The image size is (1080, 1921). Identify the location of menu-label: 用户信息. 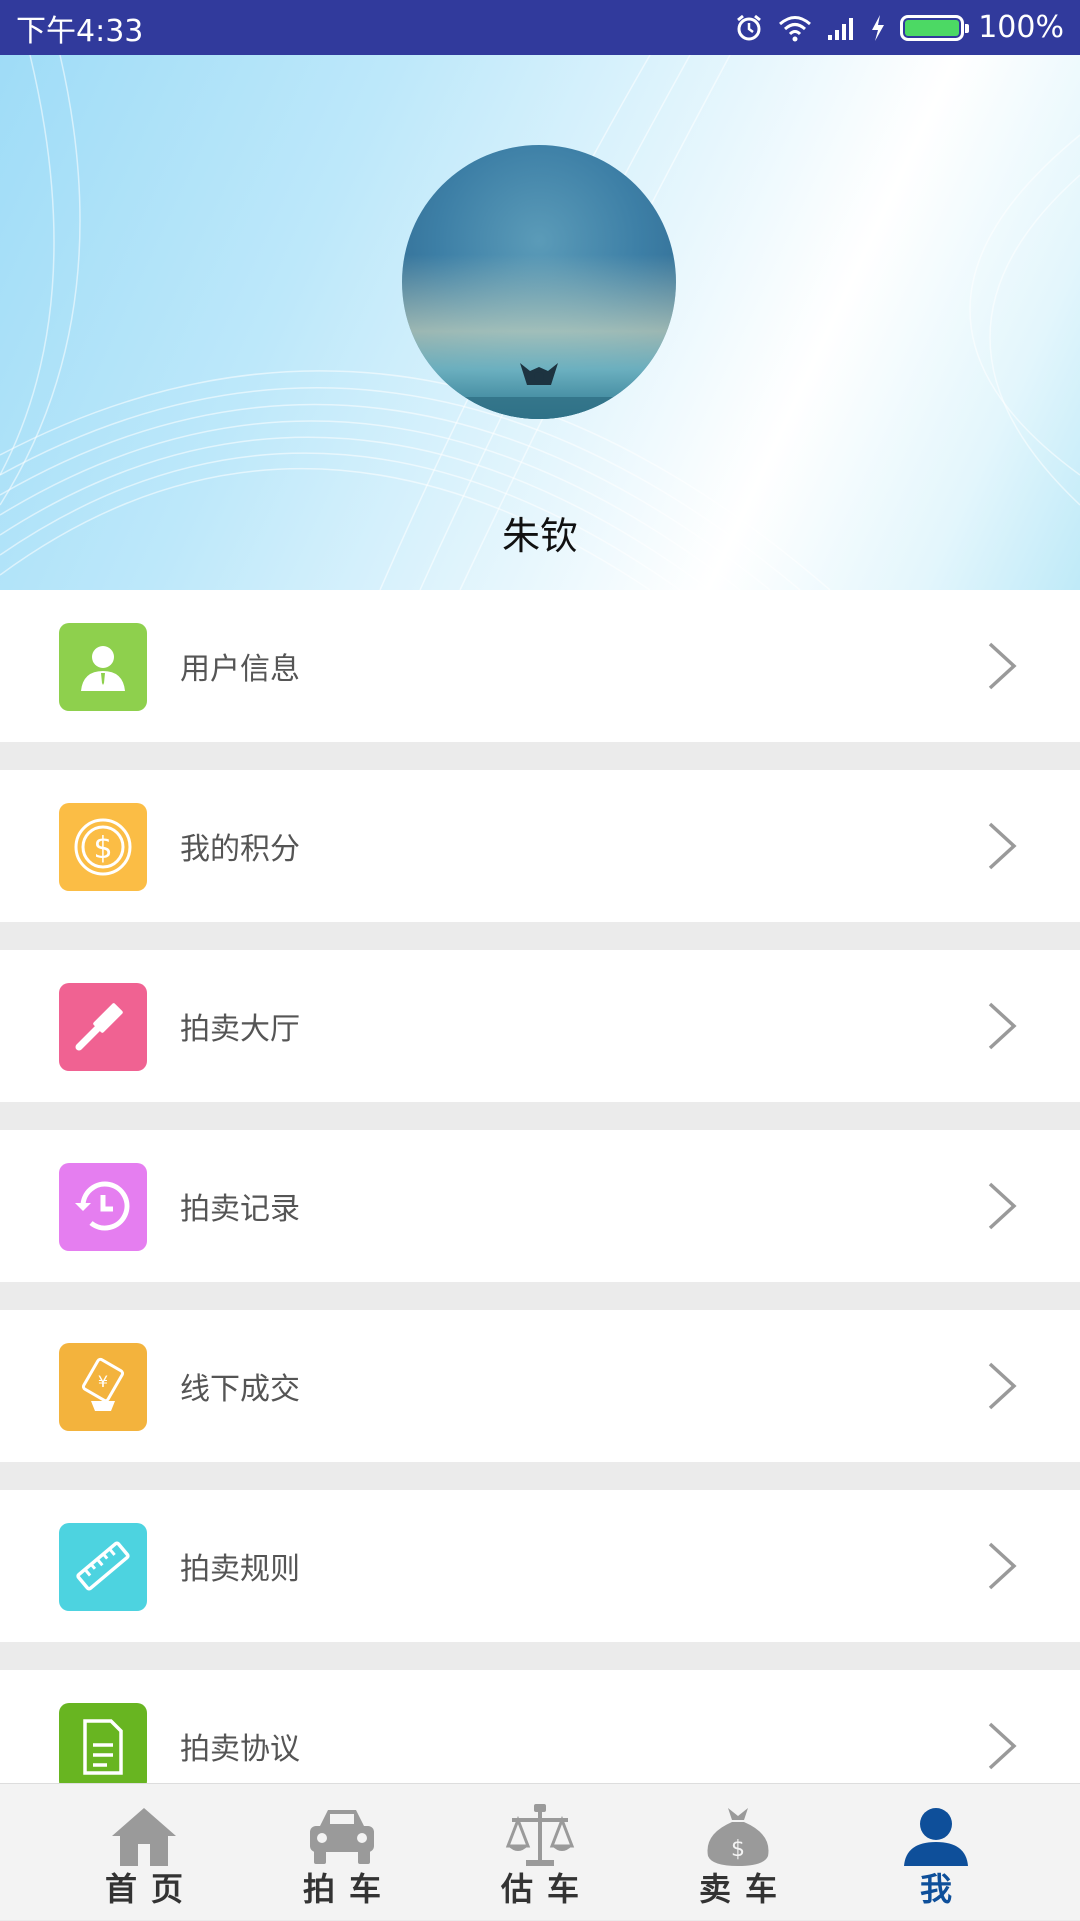
(240, 669).